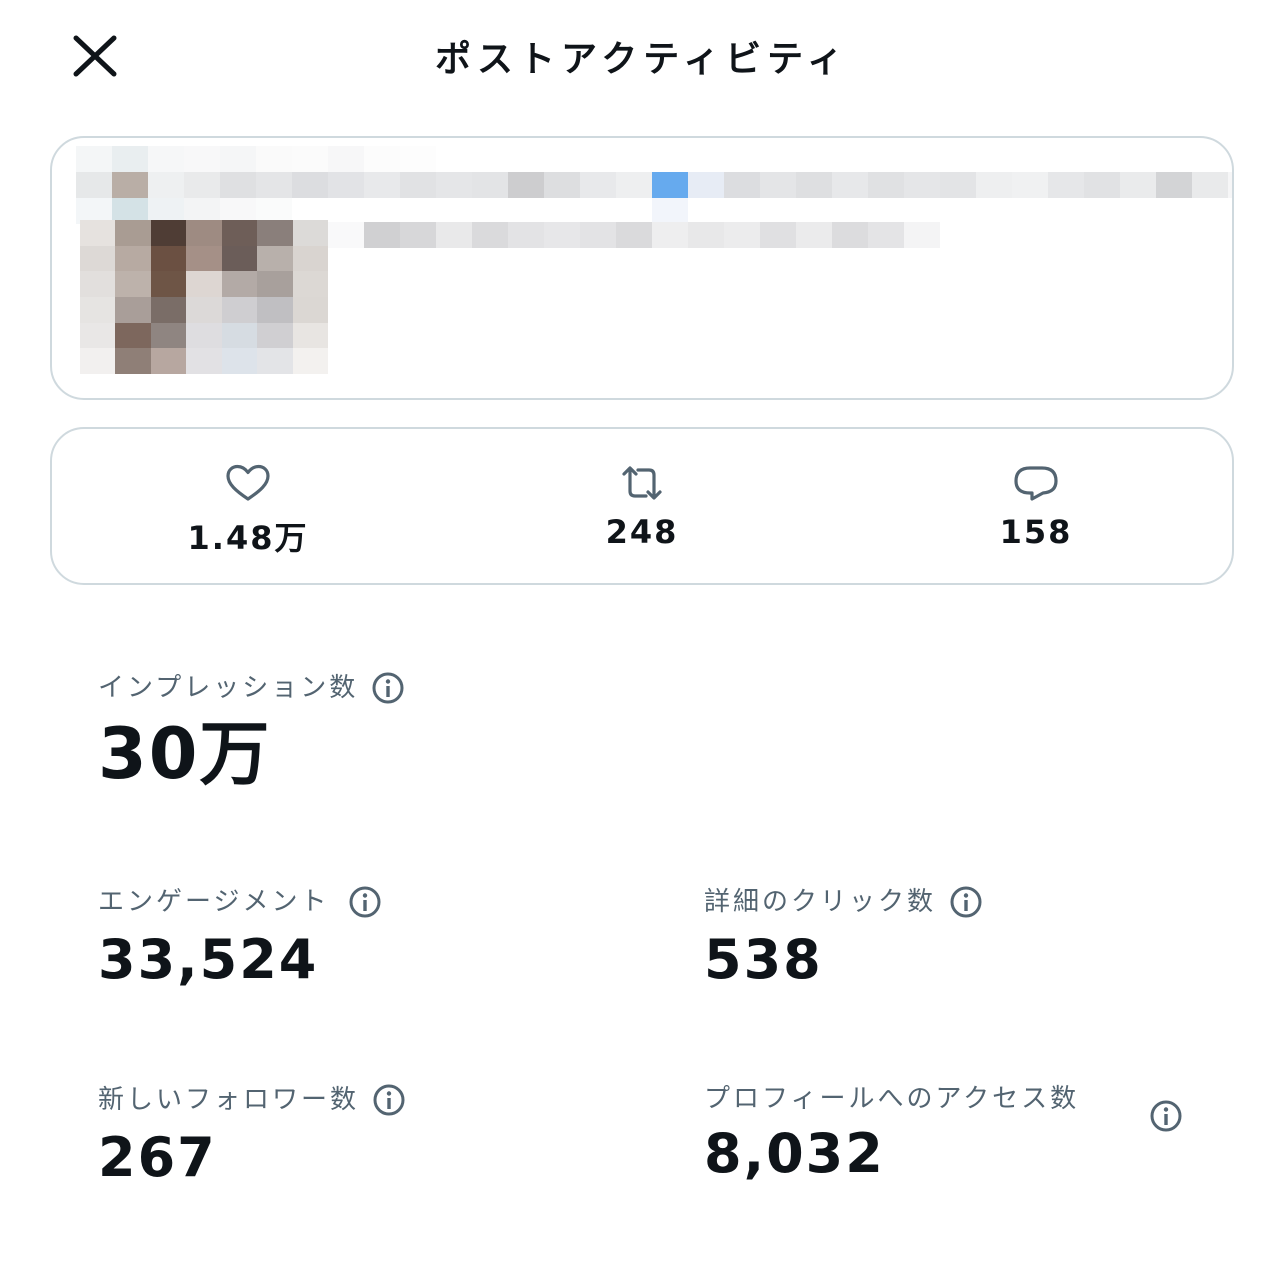 This screenshot has height=1284, width=1284. What do you see at coordinates (914, 1134) in the screenshot?
I see `profile-visits-metric: プロフィールへのアクセス数 8,032` at bounding box center [914, 1134].